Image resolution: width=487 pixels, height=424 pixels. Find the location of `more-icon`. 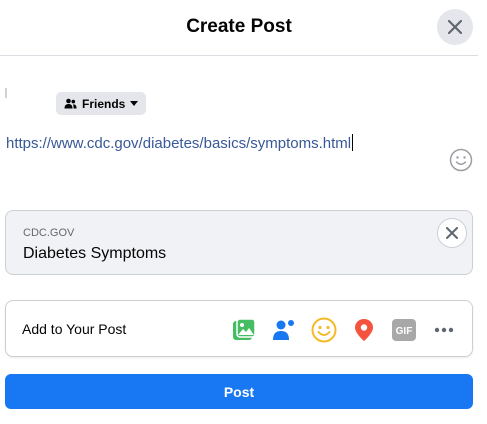

more-icon is located at coordinates (444, 330).